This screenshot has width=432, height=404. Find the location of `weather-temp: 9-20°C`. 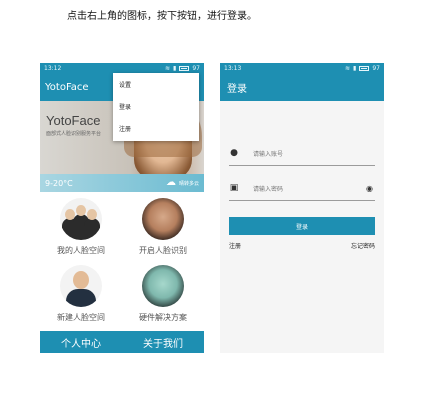

weather-temp: 9-20°C is located at coordinates (59, 183).